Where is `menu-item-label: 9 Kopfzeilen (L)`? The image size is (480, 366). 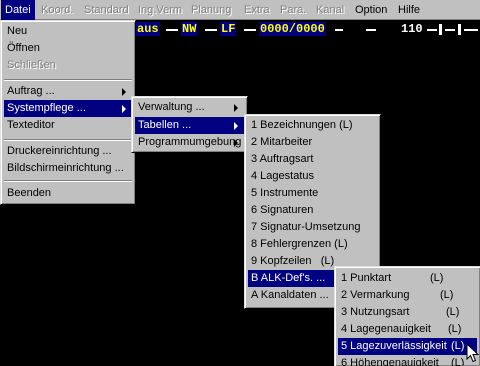 menu-item-label: 9 Kopfzeilen (L) is located at coordinates (293, 261).